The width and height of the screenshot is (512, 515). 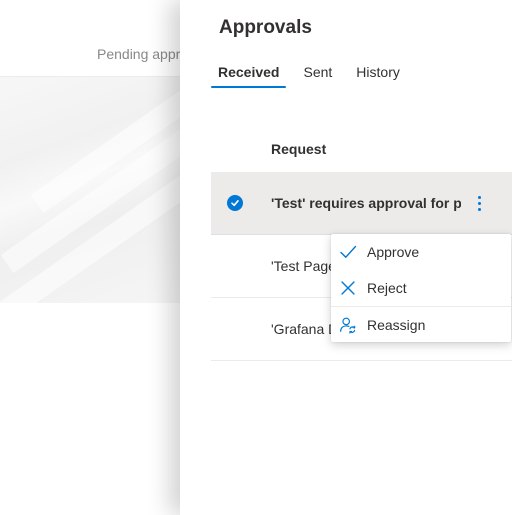 I want to click on checkmark-icon, so click(x=348, y=251).